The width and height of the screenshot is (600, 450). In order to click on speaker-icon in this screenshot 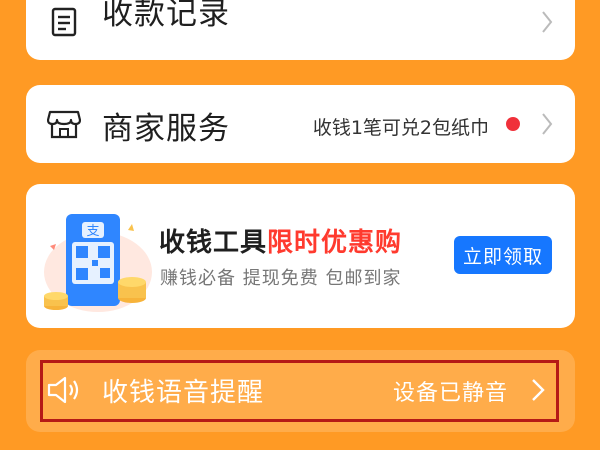, I will do `click(63, 390)`.